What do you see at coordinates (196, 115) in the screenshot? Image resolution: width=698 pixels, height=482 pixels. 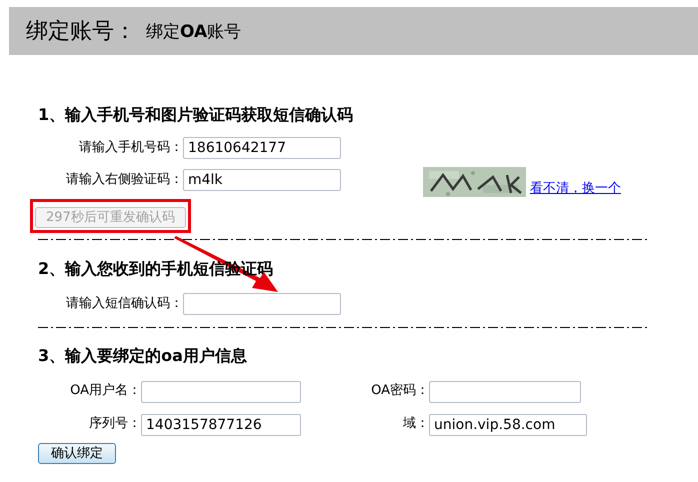 I see `section-heading: 1、输入手机号和图片验证码获取短信确认码` at bounding box center [196, 115].